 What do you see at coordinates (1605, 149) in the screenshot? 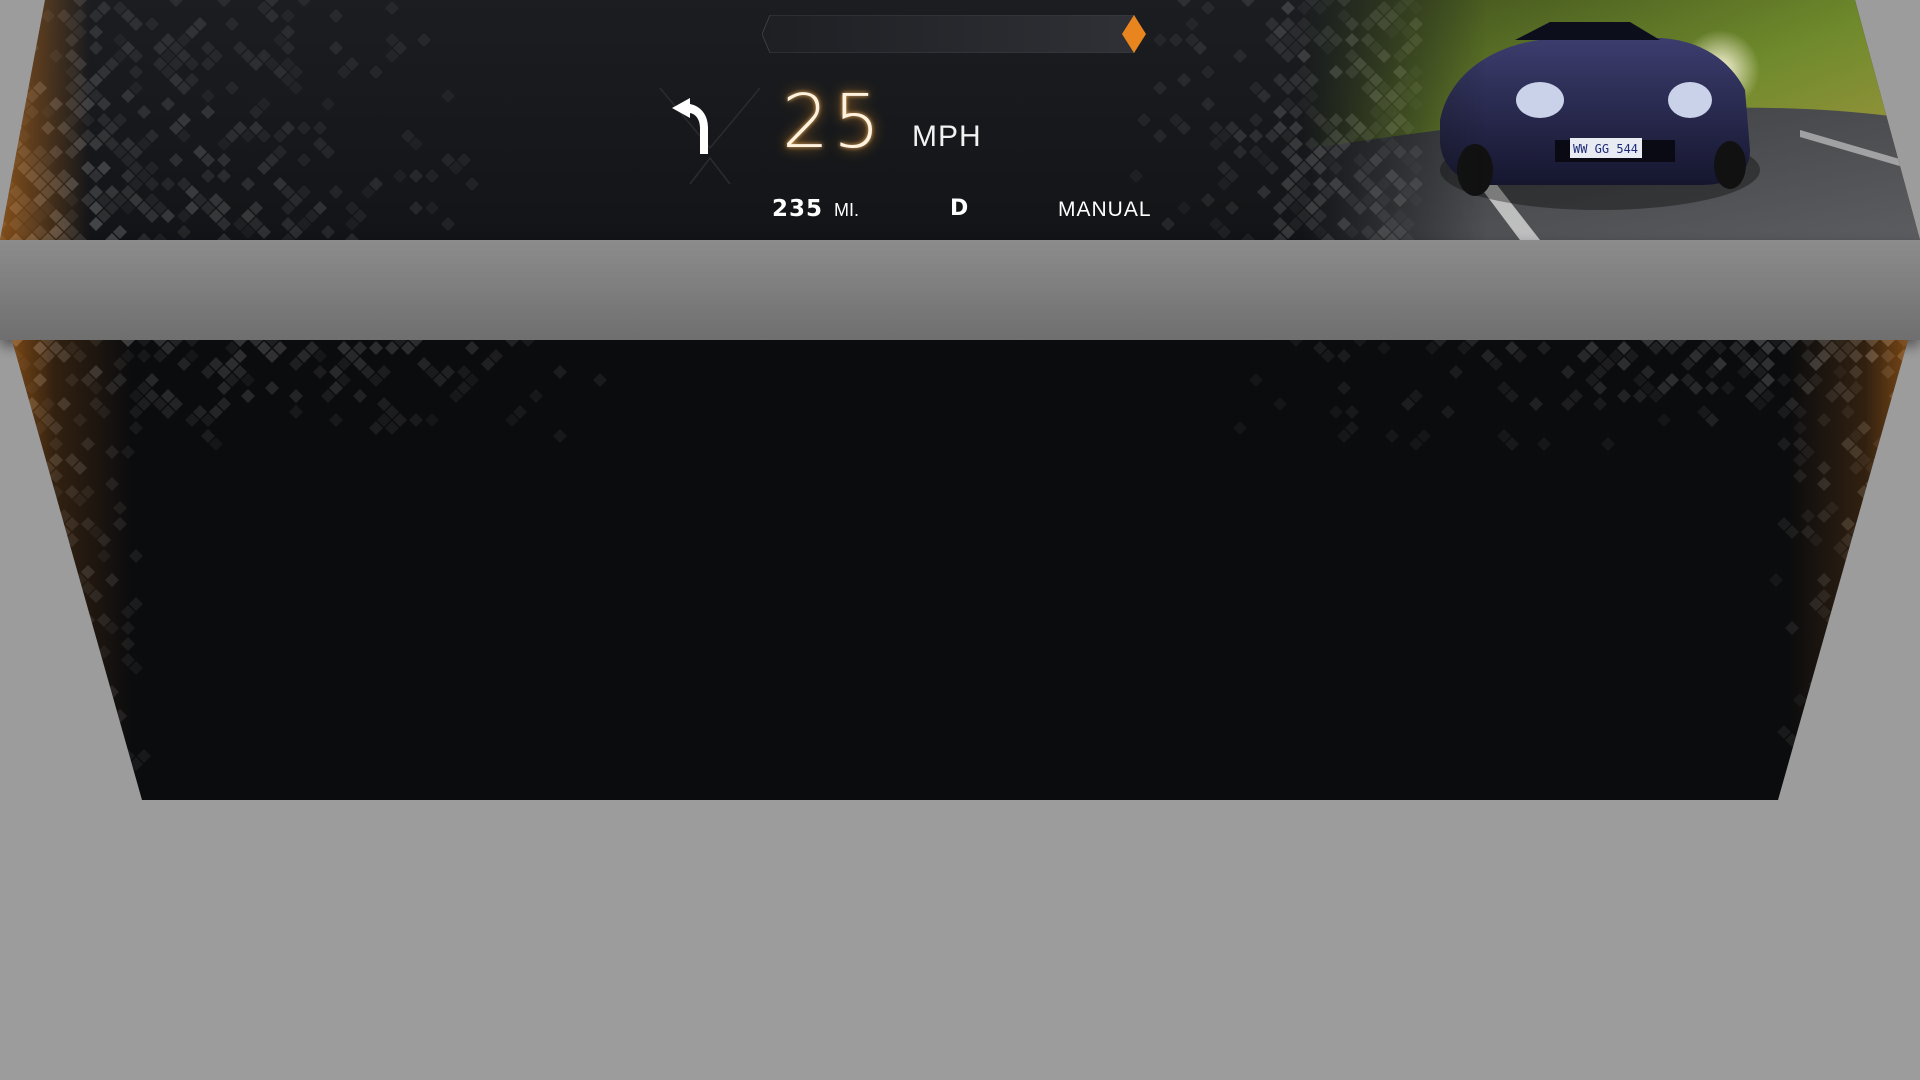
I see `license-plate-text: WW GG 544` at bounding box center [1605, 149].